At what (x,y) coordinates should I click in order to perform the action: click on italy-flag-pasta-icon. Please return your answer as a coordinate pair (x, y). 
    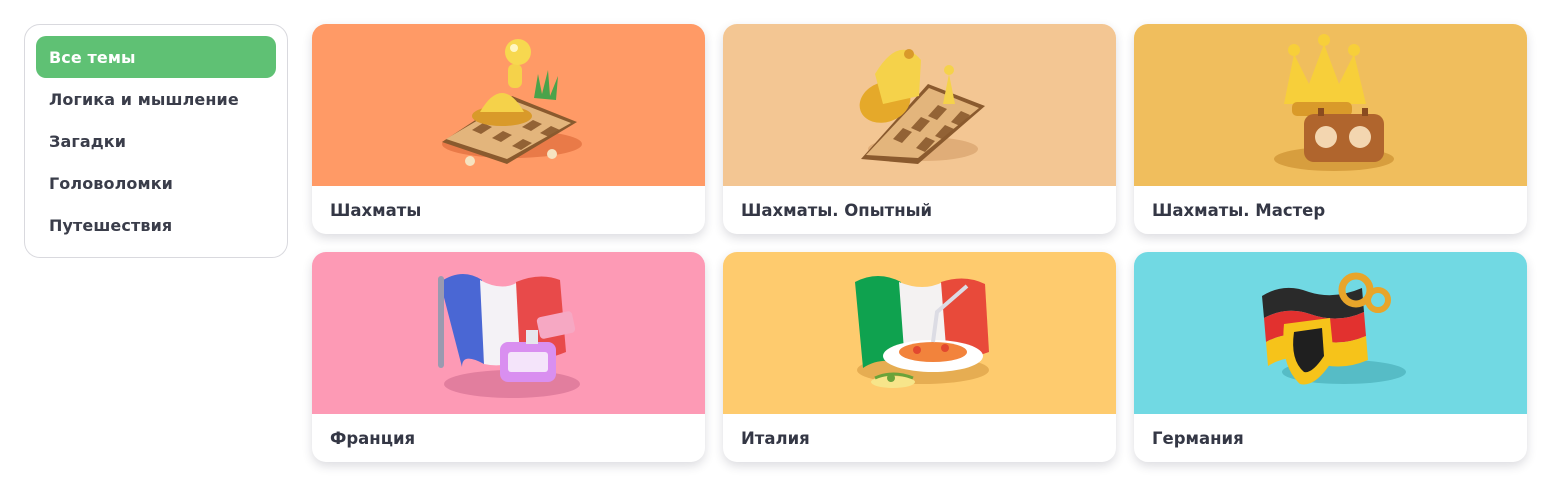
    Looking at the image, I should click on (922, 332).